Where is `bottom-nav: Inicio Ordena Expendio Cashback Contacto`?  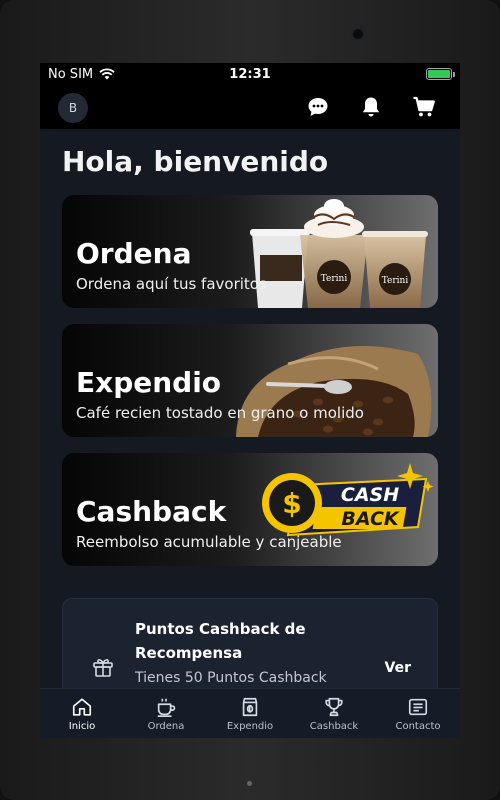 bottom-nav: Inicio Ordena Expendio Cashback Contacto is located at coordinates (250, 713).